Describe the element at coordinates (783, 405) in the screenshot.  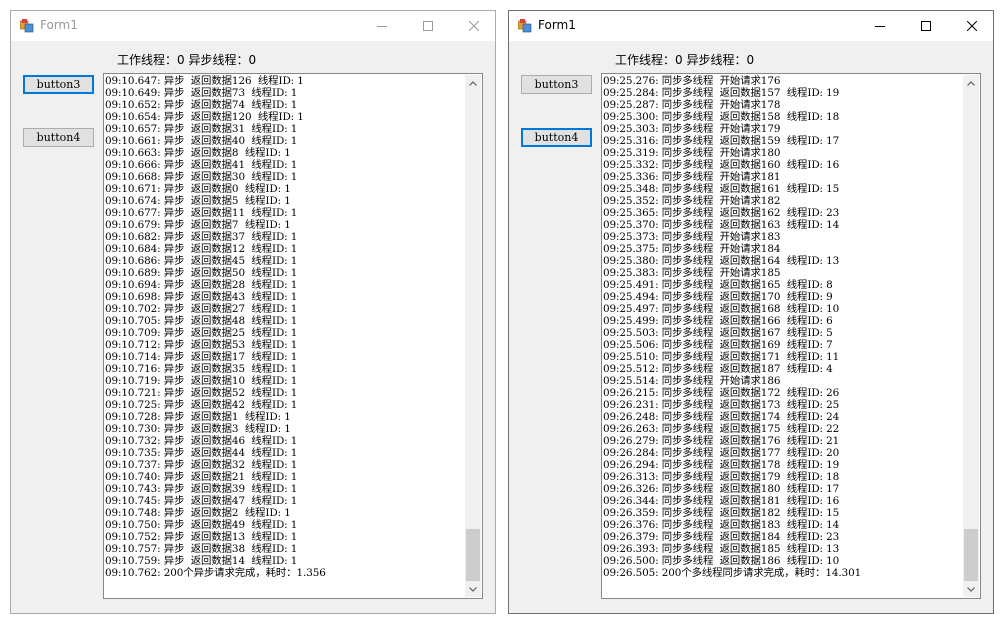
I see `list-item: 09:26.231: 同步多线程 返回数据173 线程ID: 25` at that location.